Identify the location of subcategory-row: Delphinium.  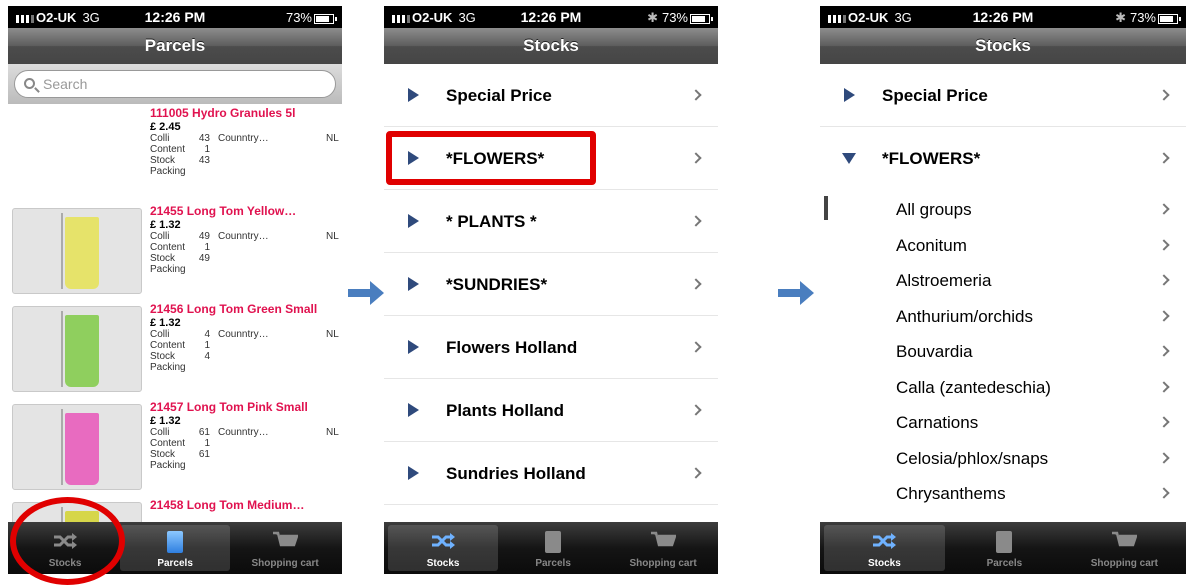
(1003, 517).